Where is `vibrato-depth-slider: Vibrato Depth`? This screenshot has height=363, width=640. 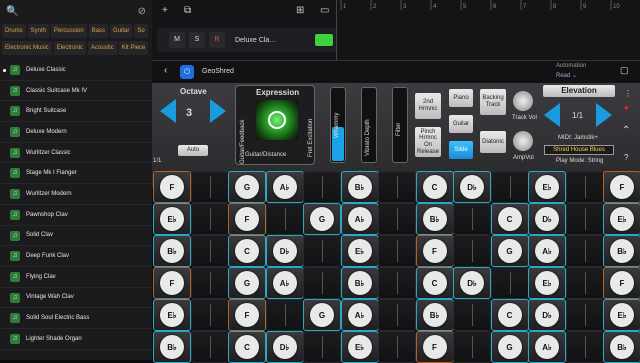
vibrato-depth-slider: Vibrato Depth is located at coordinates (369, 125).